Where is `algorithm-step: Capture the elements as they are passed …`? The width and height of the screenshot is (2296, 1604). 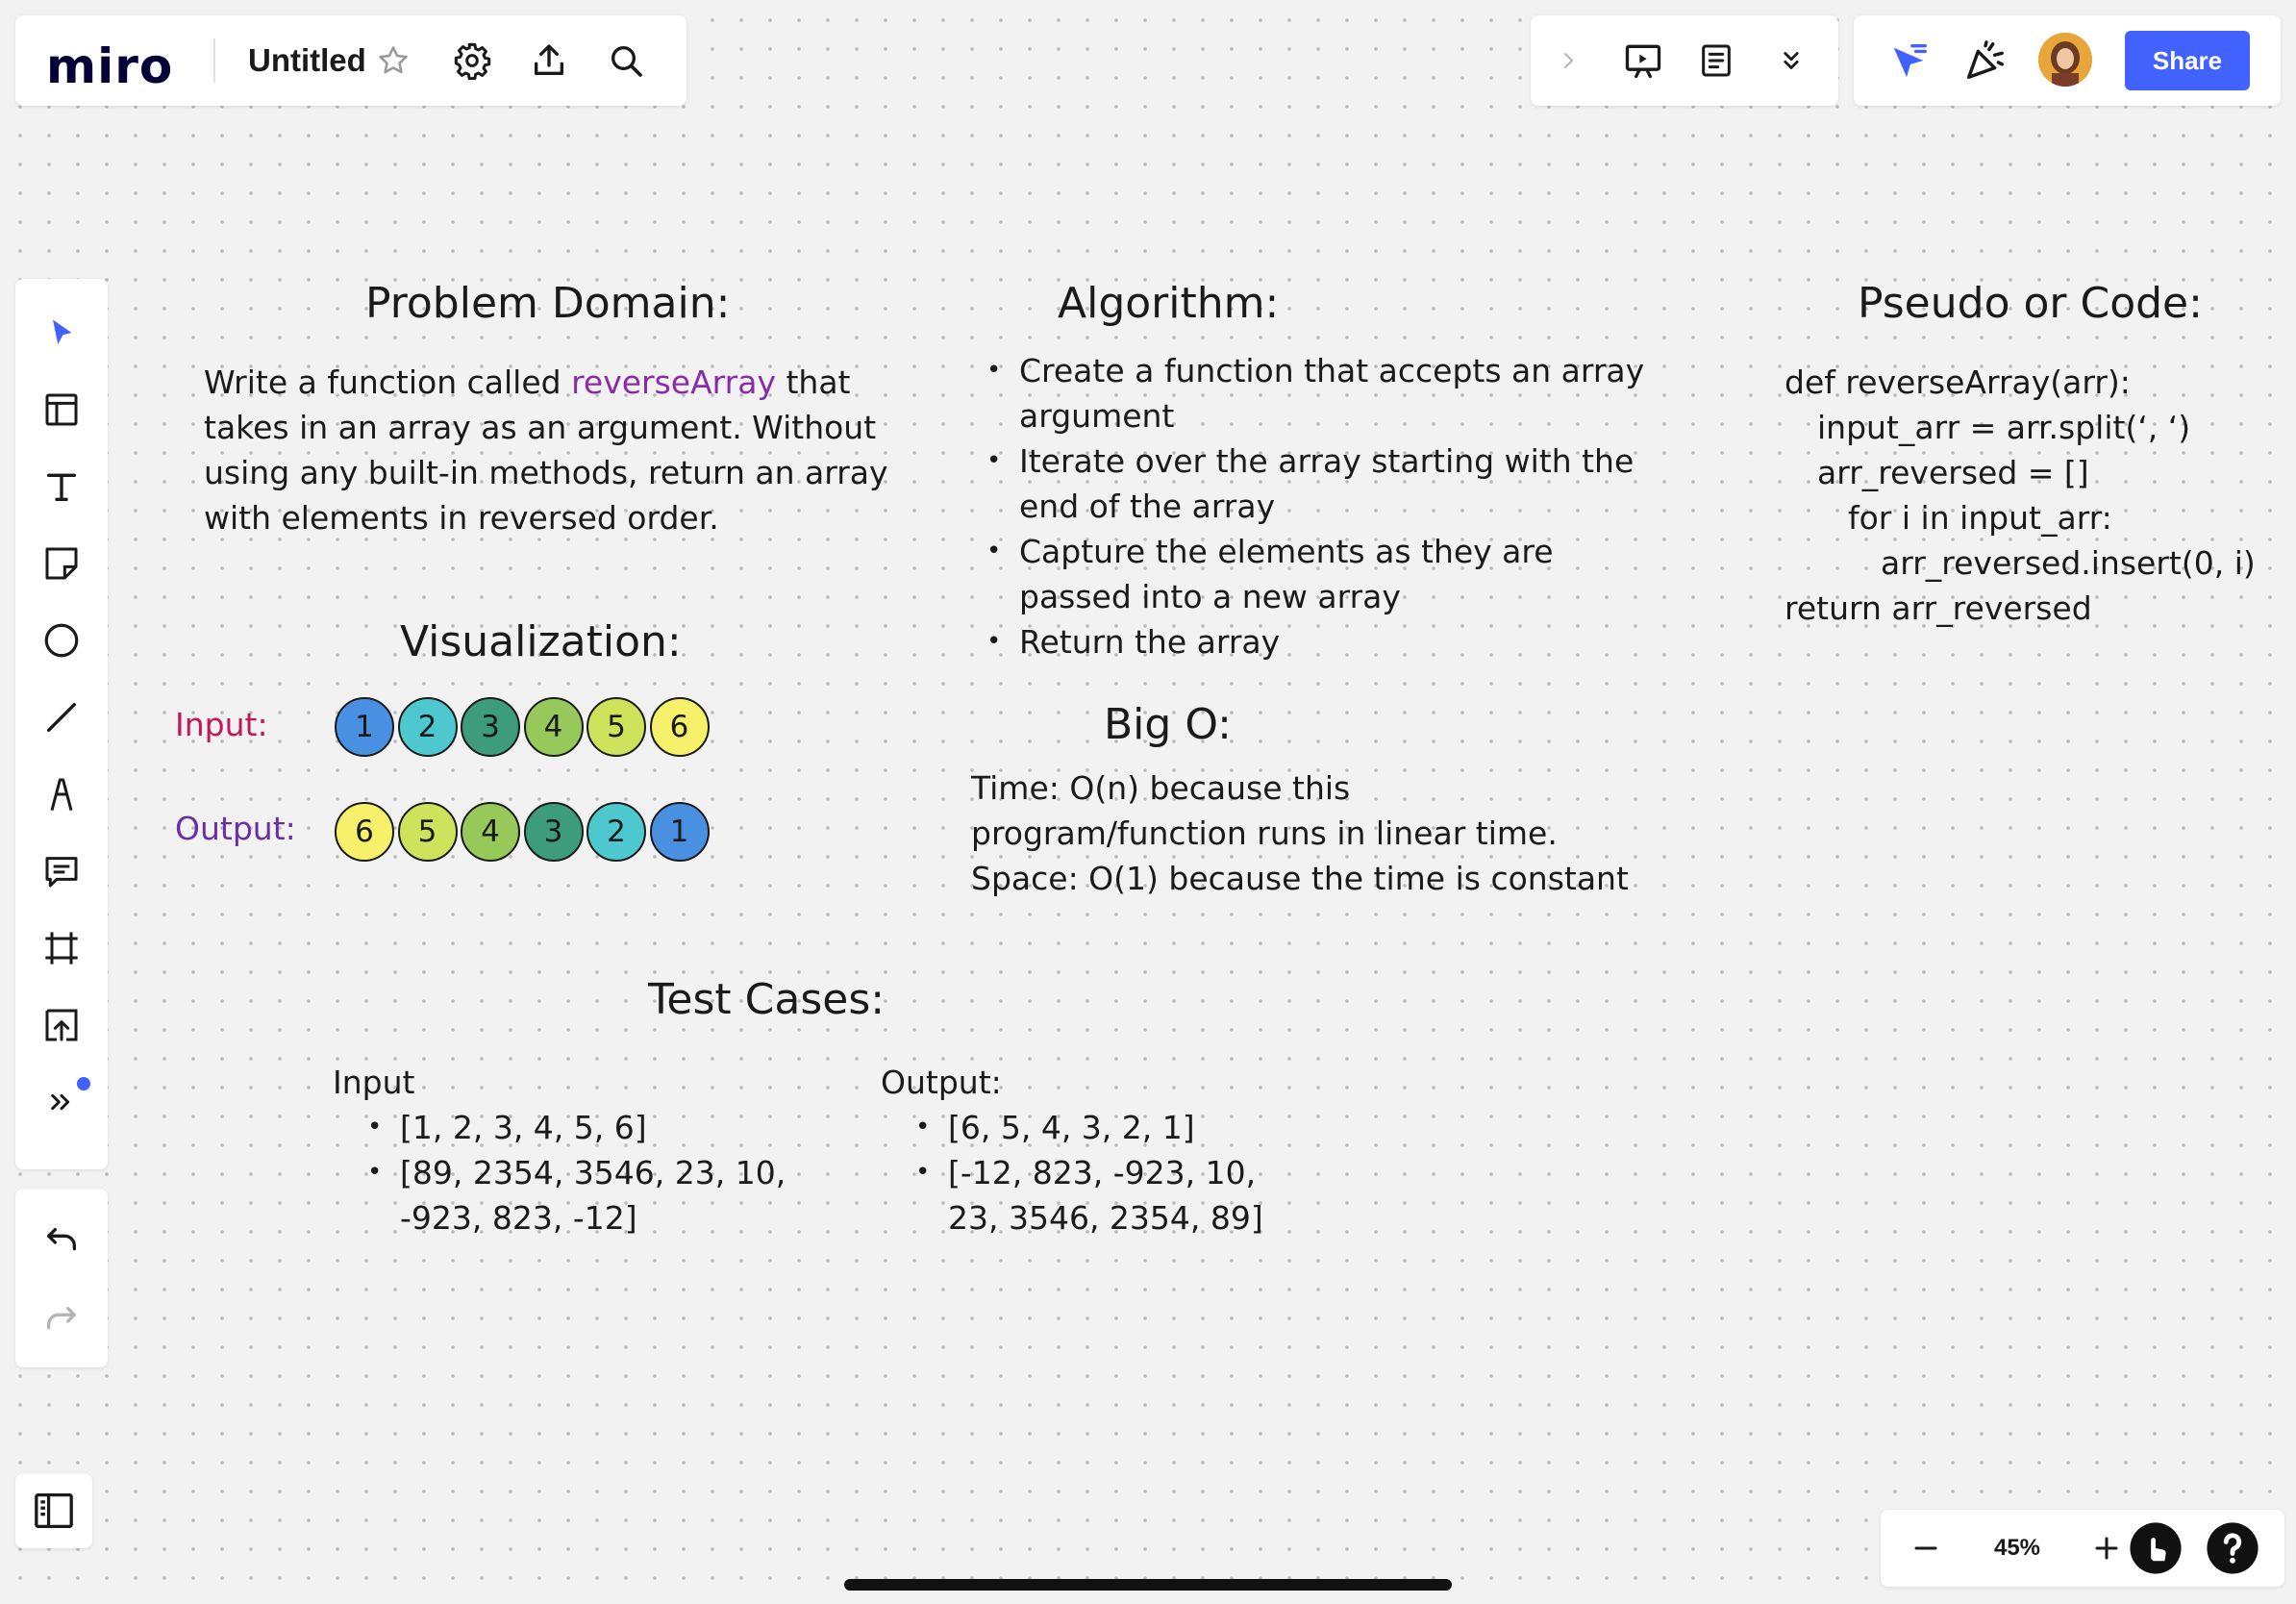 algorithm-step: Capture the elements as they are passed … is located at coordinates (1323, 574).